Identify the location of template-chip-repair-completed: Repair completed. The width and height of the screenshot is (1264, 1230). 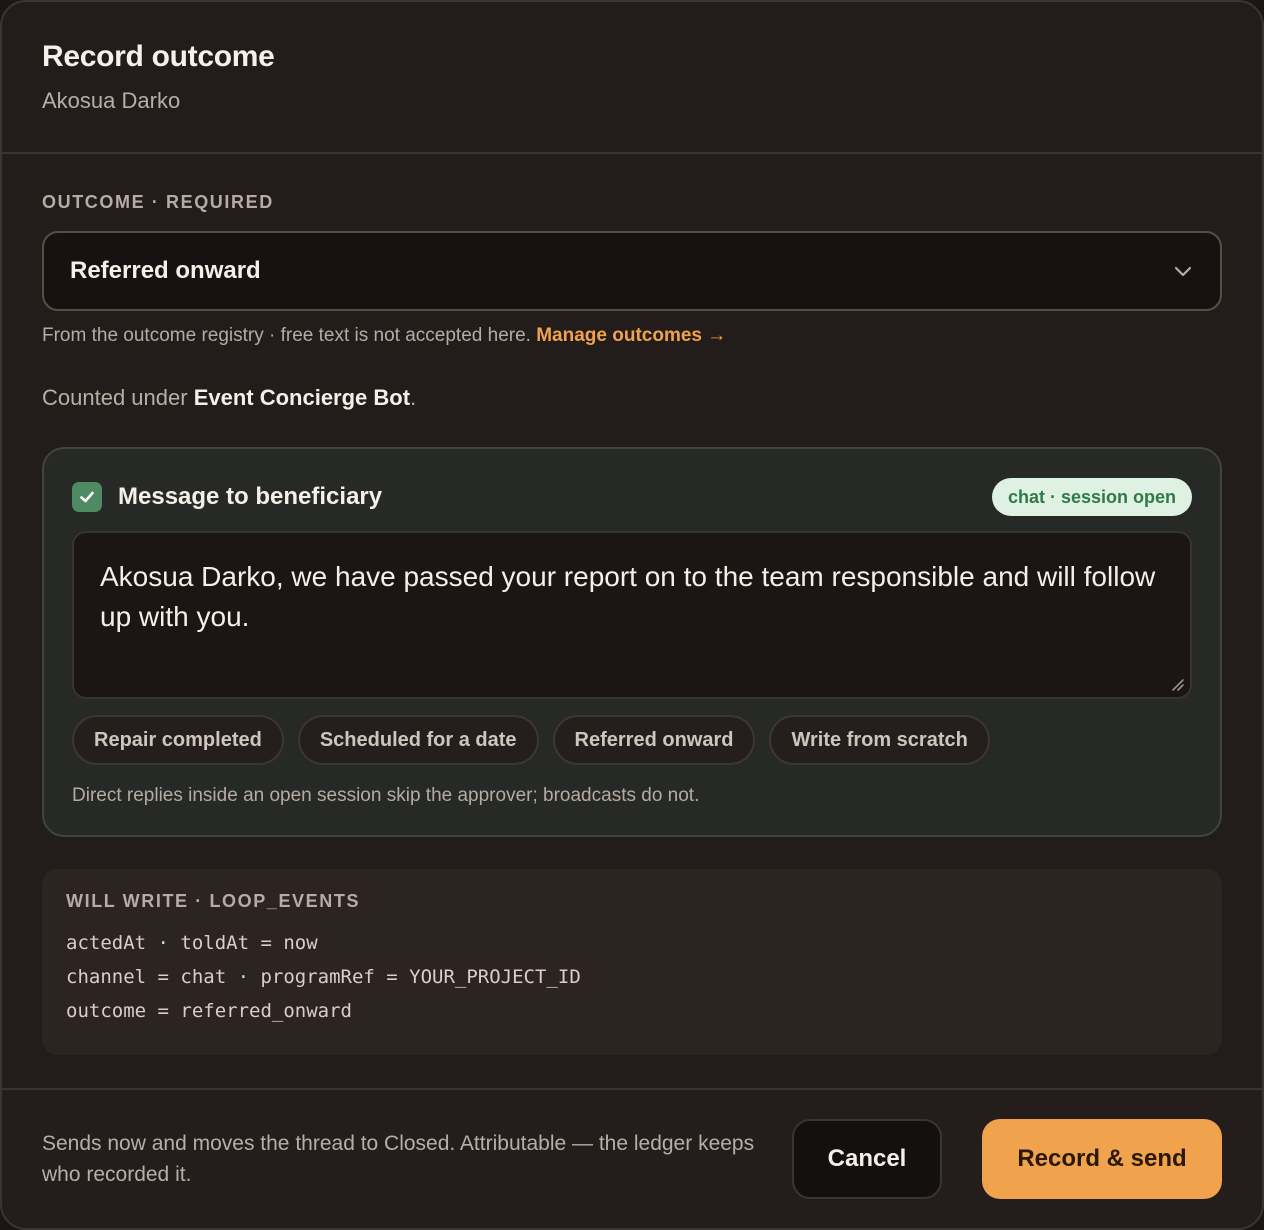
(178, 740).